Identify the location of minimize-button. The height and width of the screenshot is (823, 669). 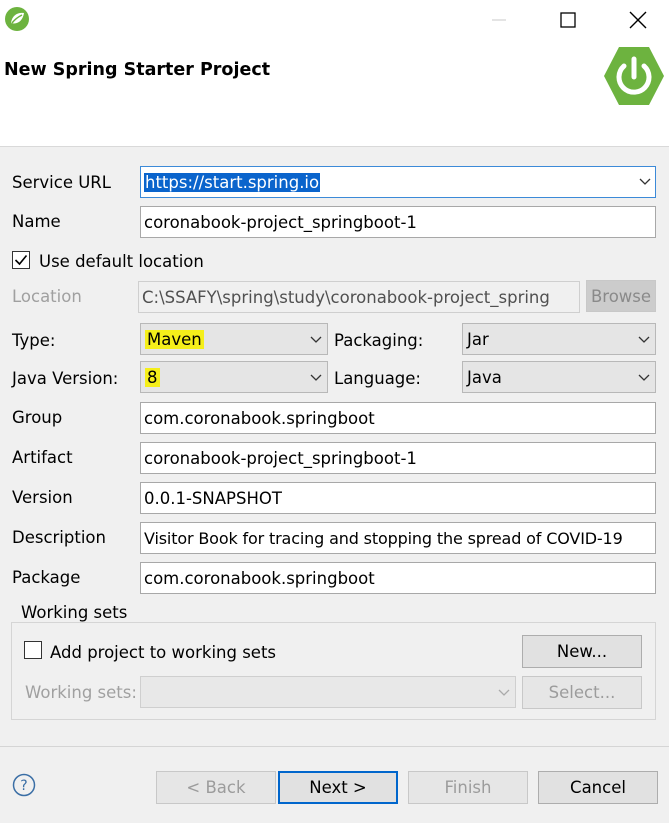
(499, 20).